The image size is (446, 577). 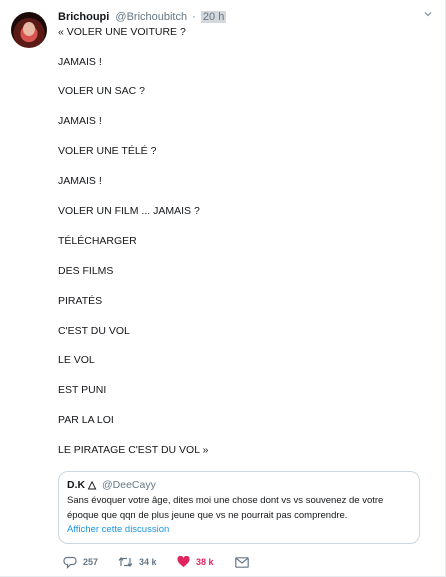 I want to click on tweet-line: VOLER UN FILM ... JAMAIS ?, so click(x=129, y=211).